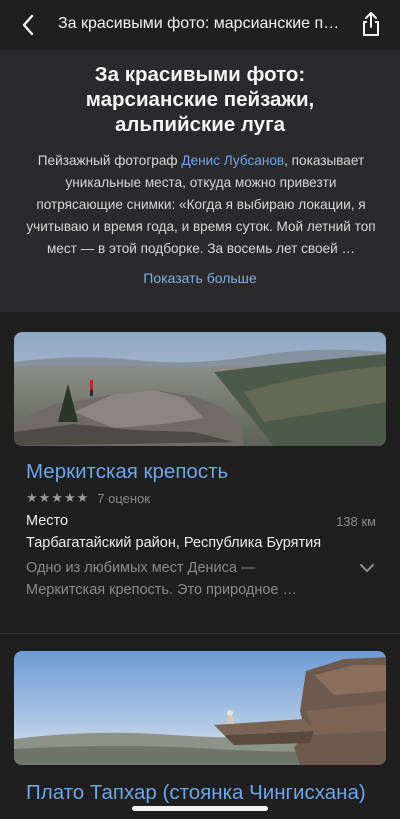  I want to click on rating-row: ★★★★★ 7 оценок, so click(88, 498).